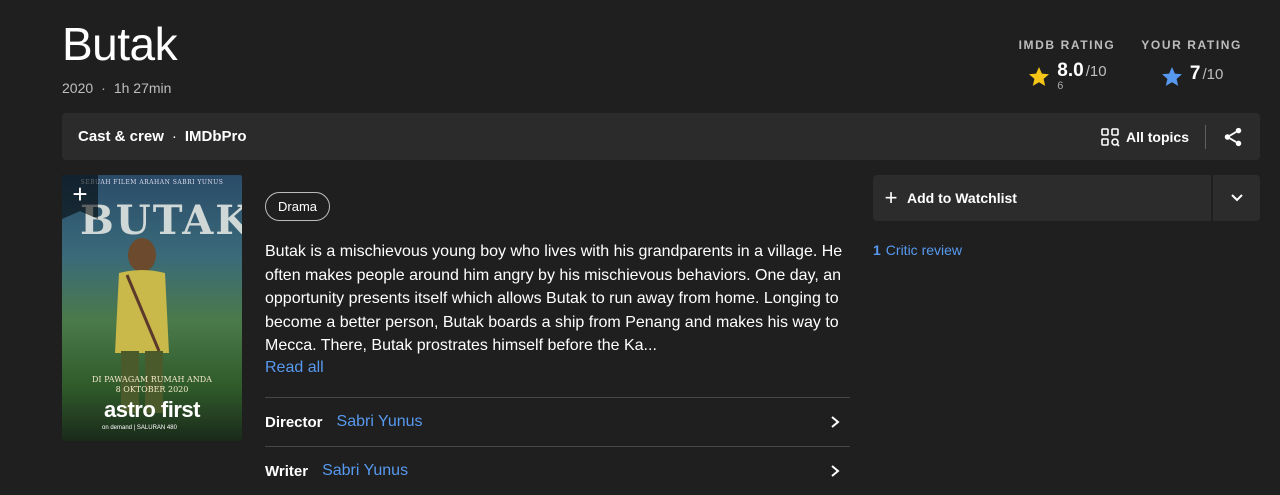  Describe the element at coordinates (1205, 136) in the screenshot. I see `divider` at that location.